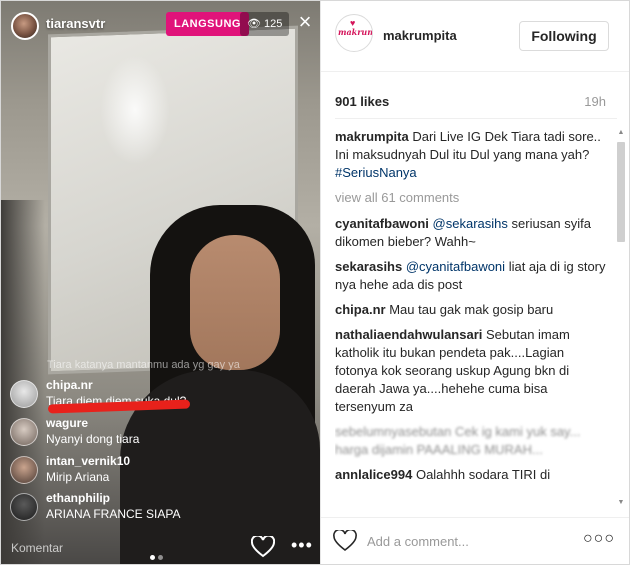 This screenshot has height=565, width=630. I want to click on comment: chipa.nr Mau tau gak mak gosip baru, so click(472, 310).